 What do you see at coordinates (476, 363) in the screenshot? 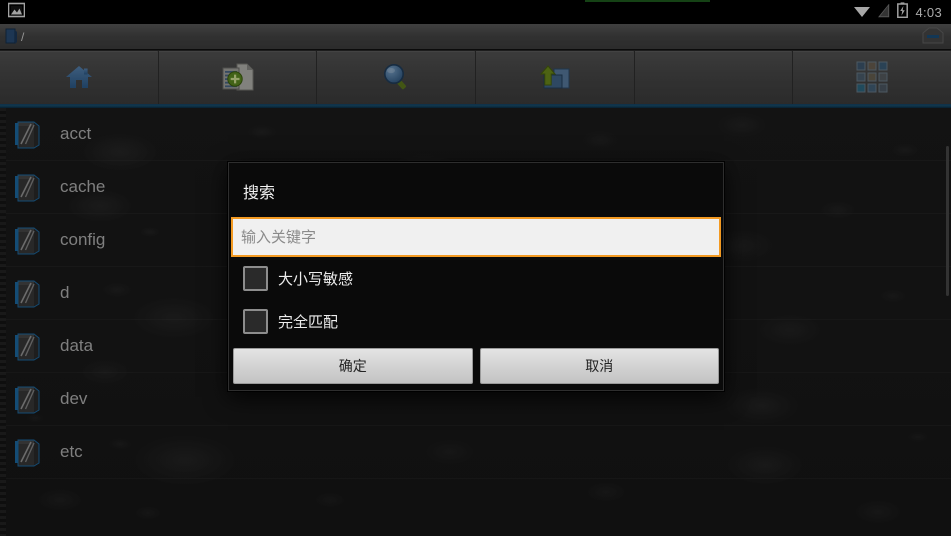
I see `dialog-button-row: 确定 取消` at bounding box center [476, 363].